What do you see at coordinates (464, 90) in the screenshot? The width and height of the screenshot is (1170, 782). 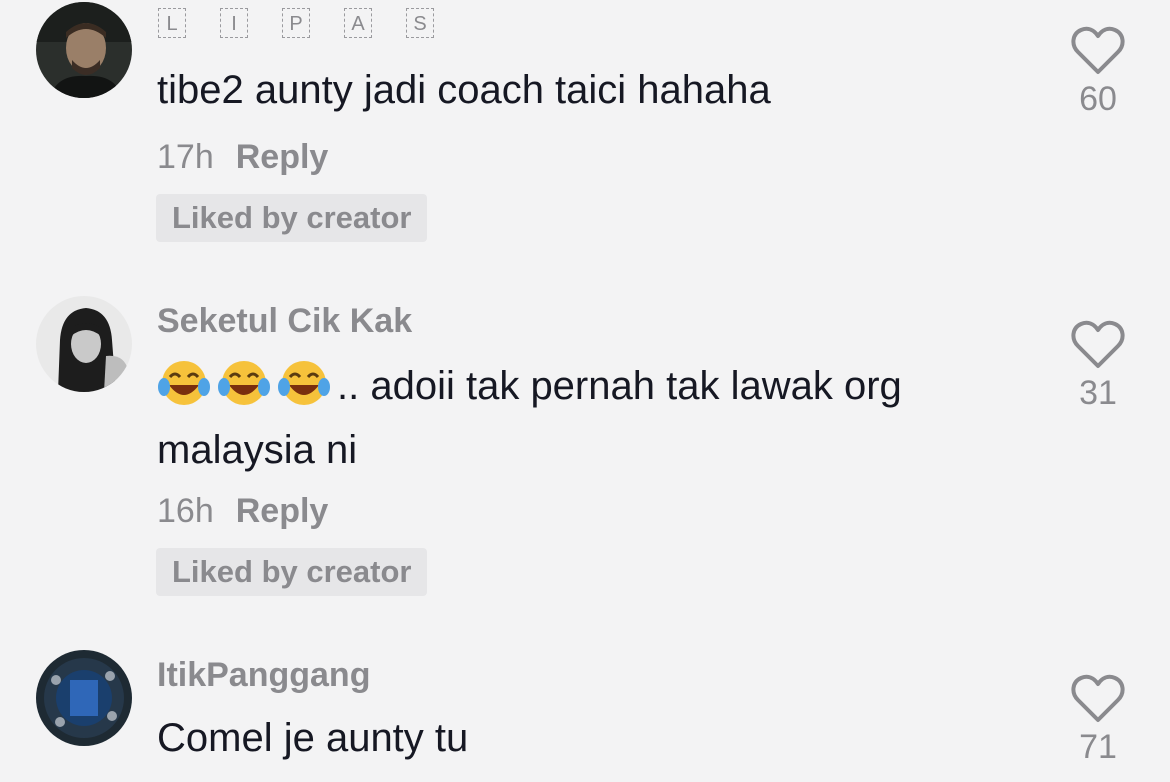 I see `comment-text: tibe2 aunty jadi coach taici hahaha` at bounding box center [464, 90].